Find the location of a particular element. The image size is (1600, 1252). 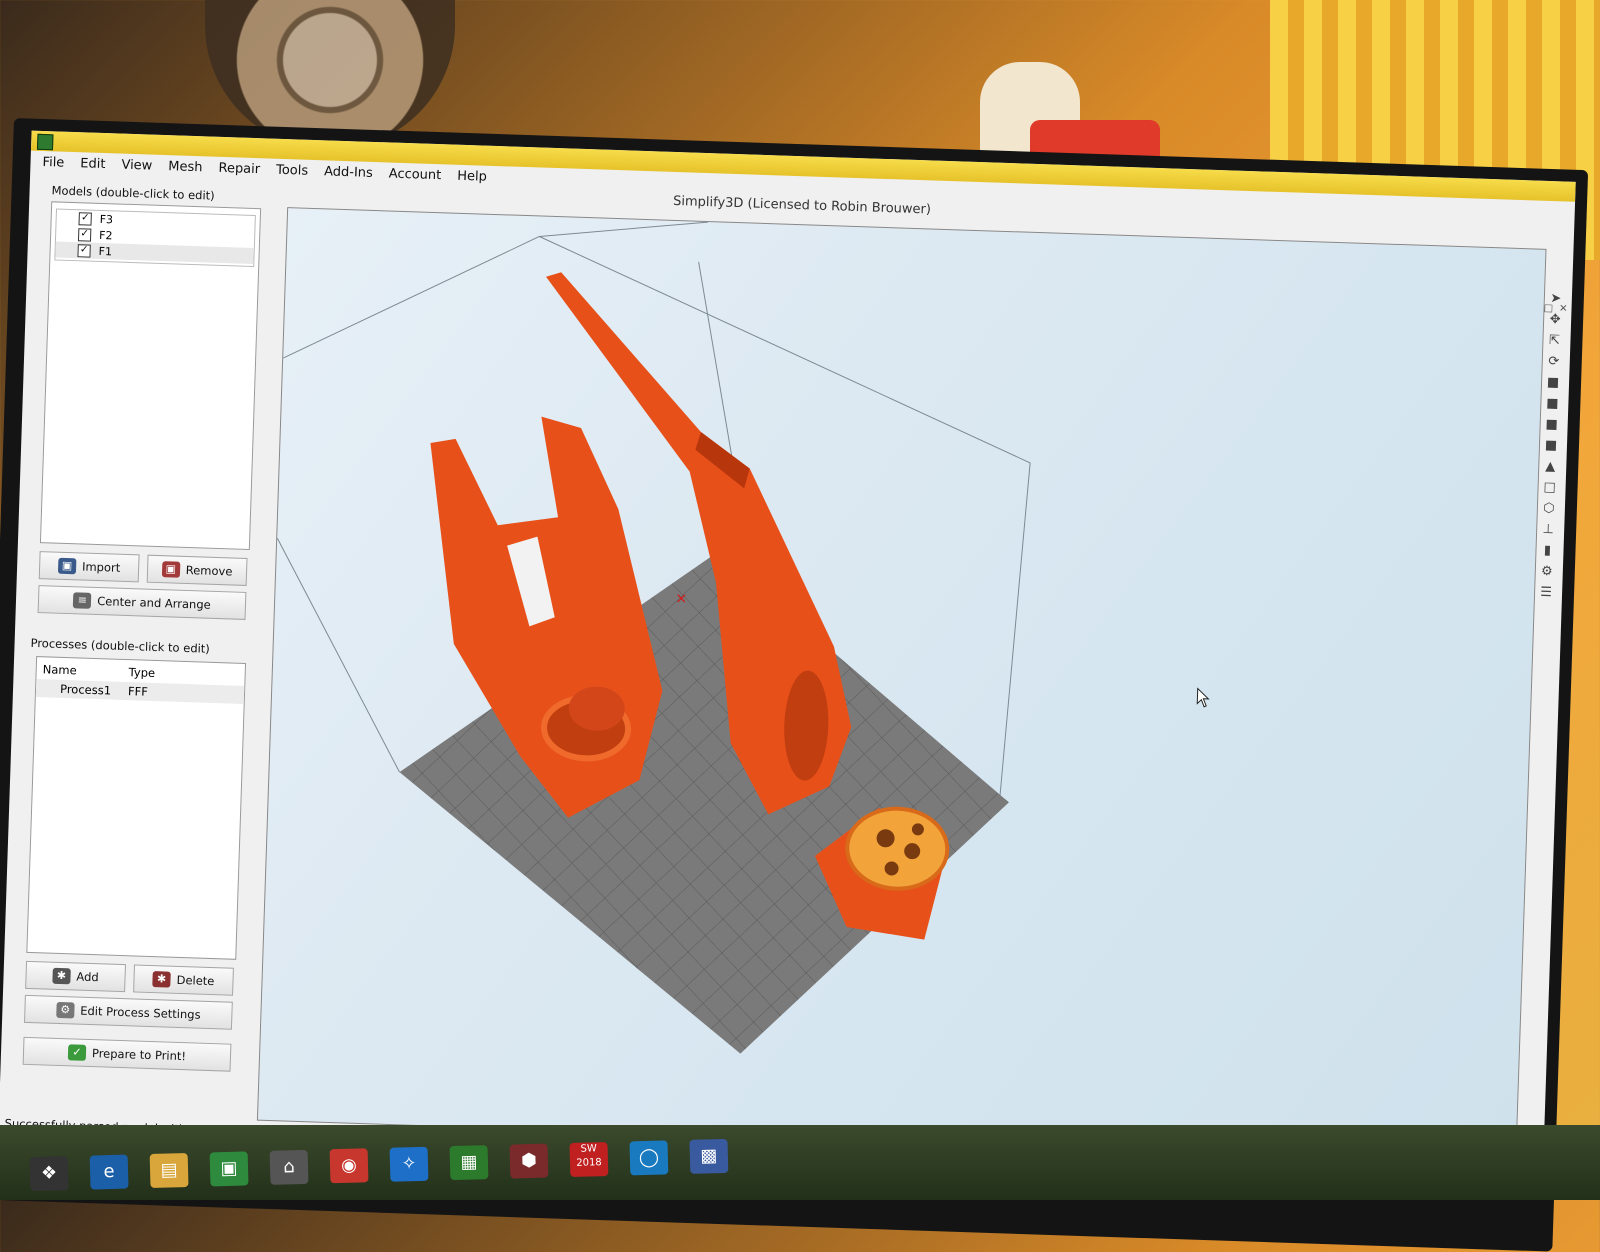

view-iso-icon: ▲ is located at coordinates (1550, 467).